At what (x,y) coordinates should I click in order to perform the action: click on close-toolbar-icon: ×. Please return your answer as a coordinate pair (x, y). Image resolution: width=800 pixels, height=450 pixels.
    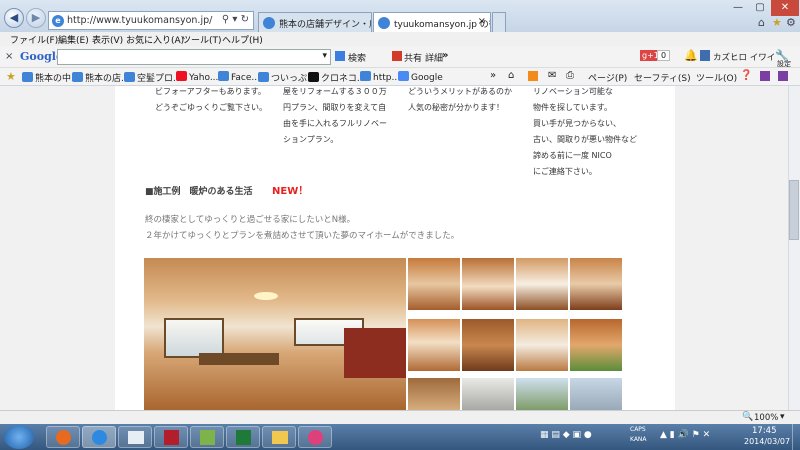
    Looking at the image, I should click on (9, 56).